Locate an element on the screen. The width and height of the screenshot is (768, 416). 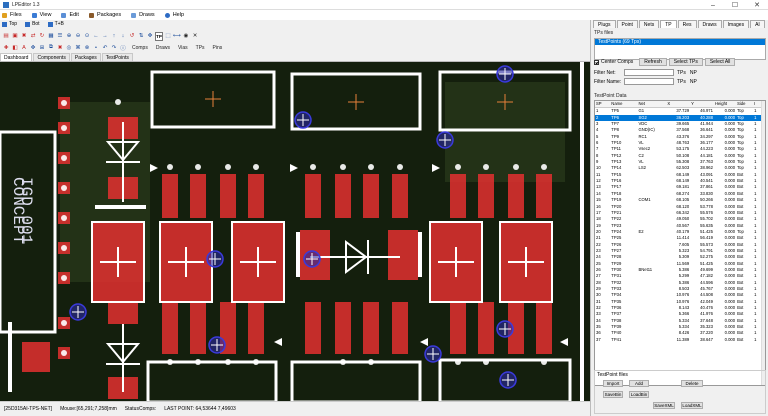
filter-name-input is located at coordinates (649, 81).